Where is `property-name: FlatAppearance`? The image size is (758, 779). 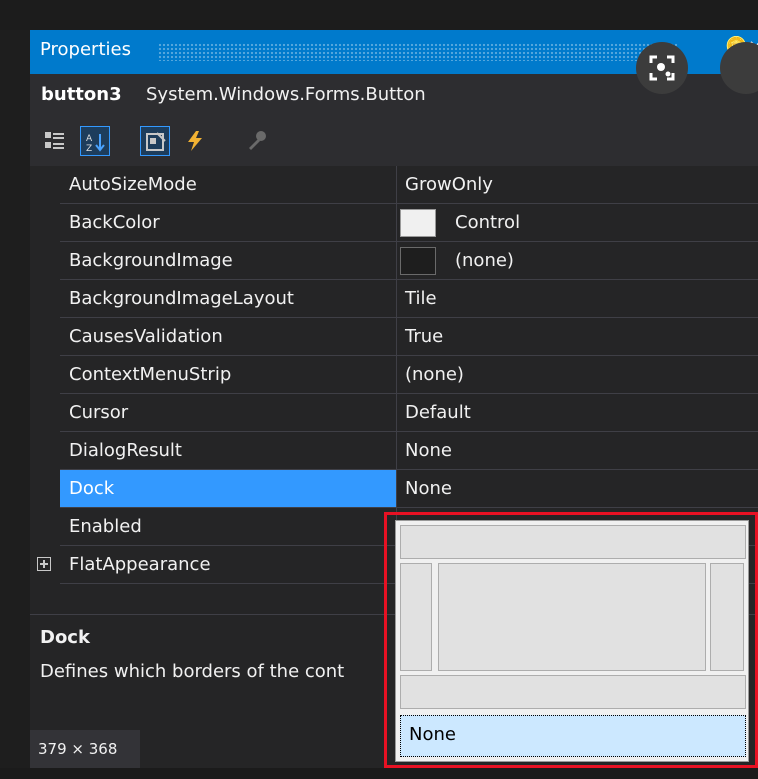
property-name: FlatAppearance is located at coordinates (140, 564).